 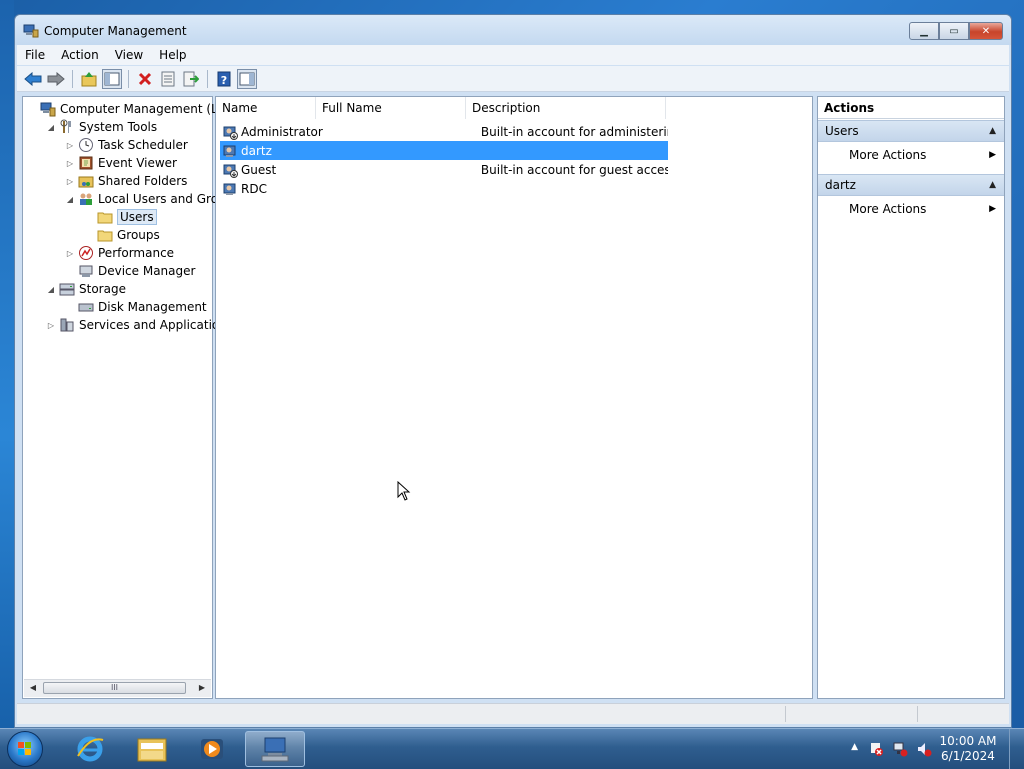 I want to click on tree-item-shared-folders: ▷ Shared Folders, so click(x=126, y=181).